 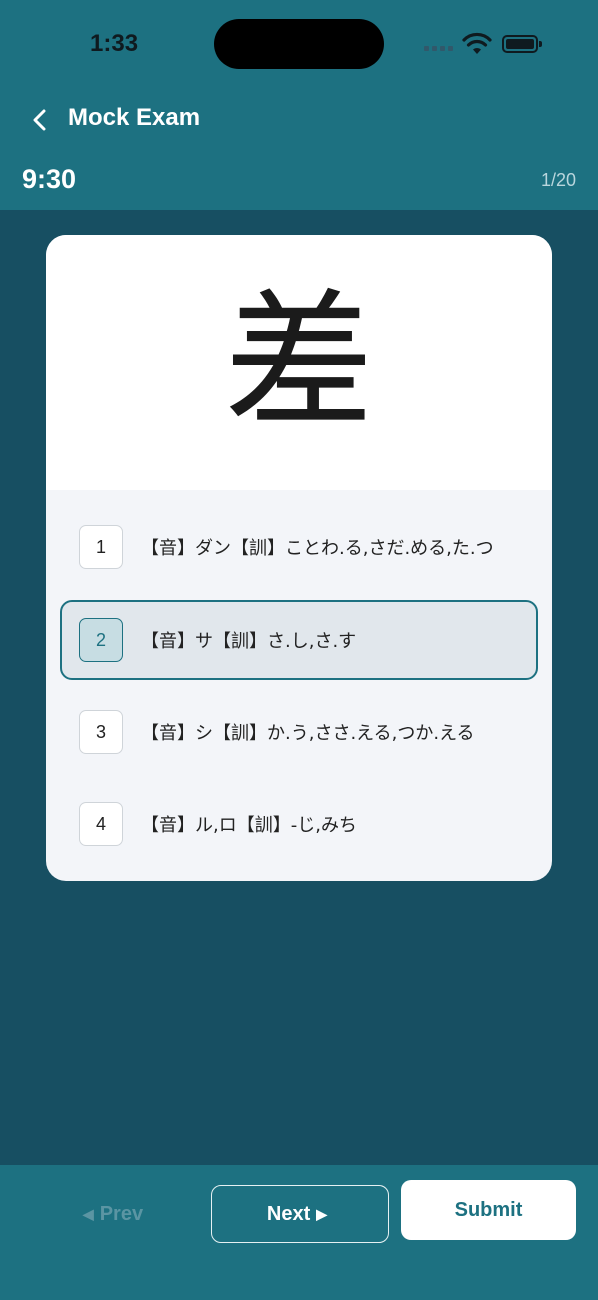 I want to click on option-number: 3, so click(x=101, y=732).